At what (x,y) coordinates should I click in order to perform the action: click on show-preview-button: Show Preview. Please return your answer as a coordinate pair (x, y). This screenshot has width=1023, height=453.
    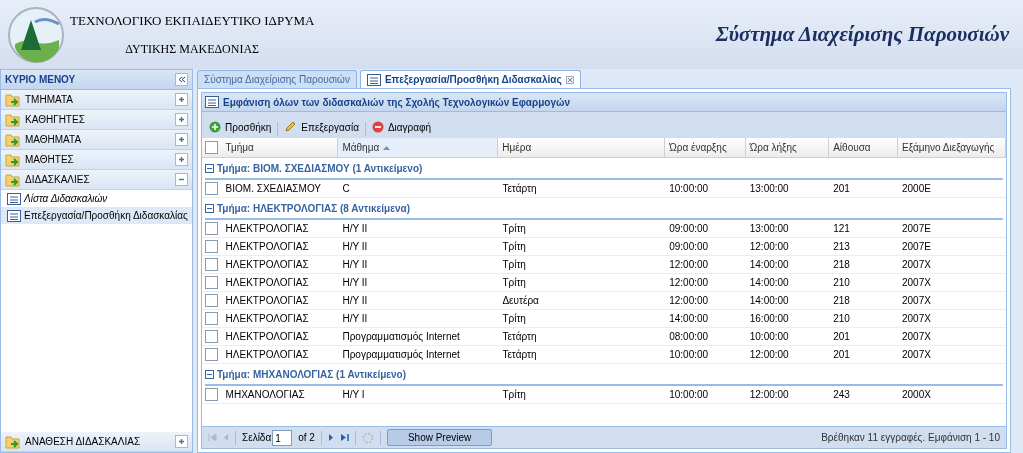
    Looking at the image, I should click on (439, 437).